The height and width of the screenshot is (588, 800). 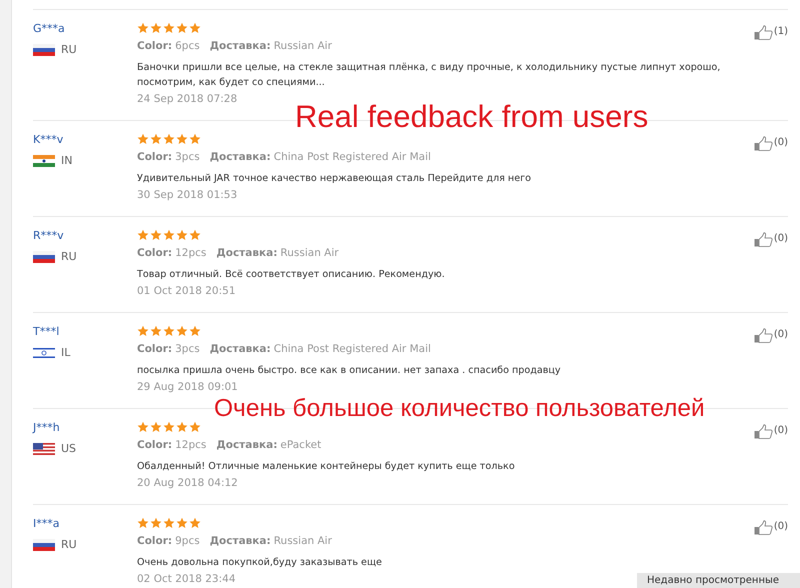 What do you see at coordinates (187, 99) in the screenshot?
I see `review-date: 24 Sep 2018 07:28` at bounding box center [187, 99].